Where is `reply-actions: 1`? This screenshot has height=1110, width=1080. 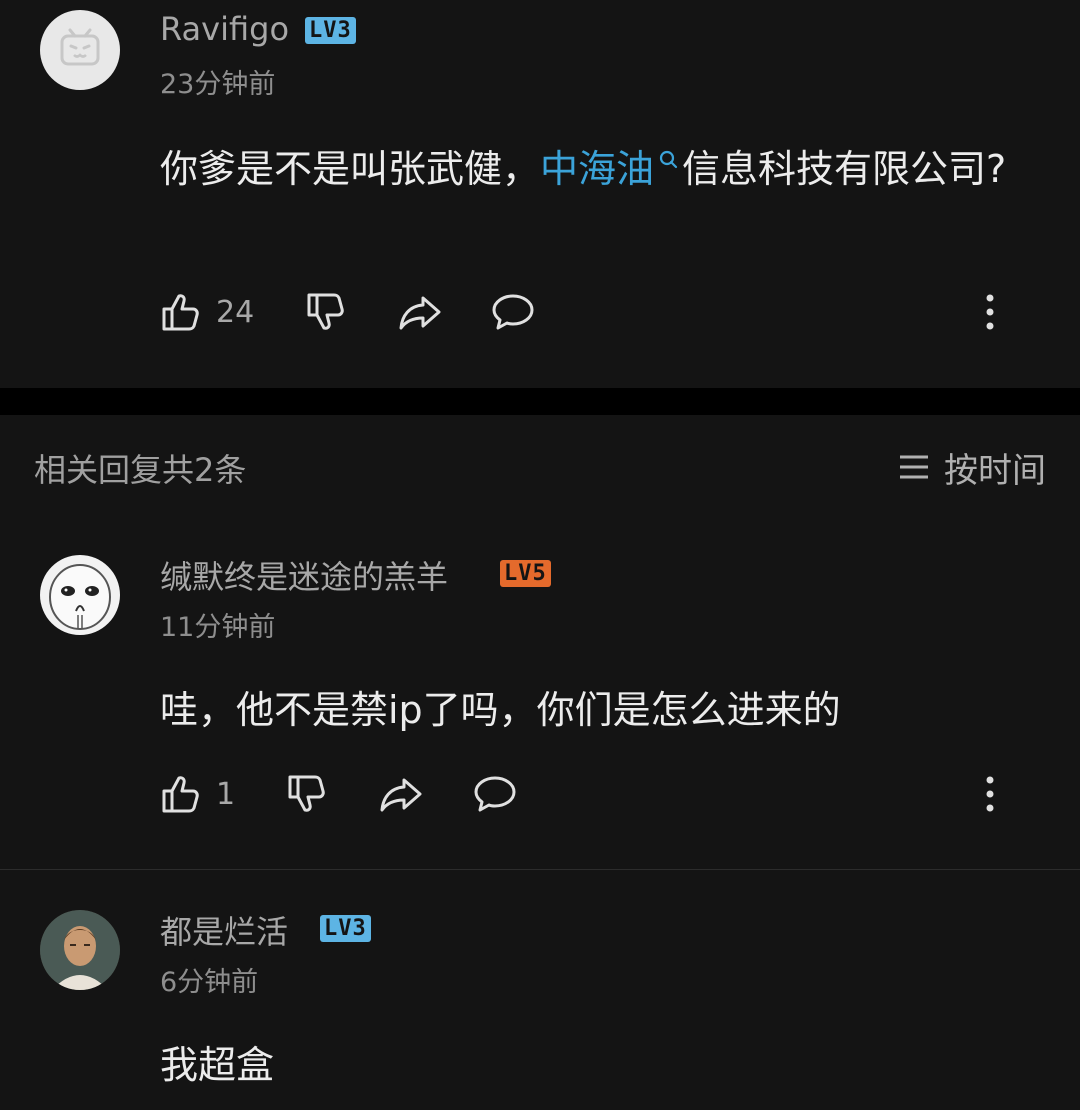
reply-actions: 1 is located at coordinates (600, 794).